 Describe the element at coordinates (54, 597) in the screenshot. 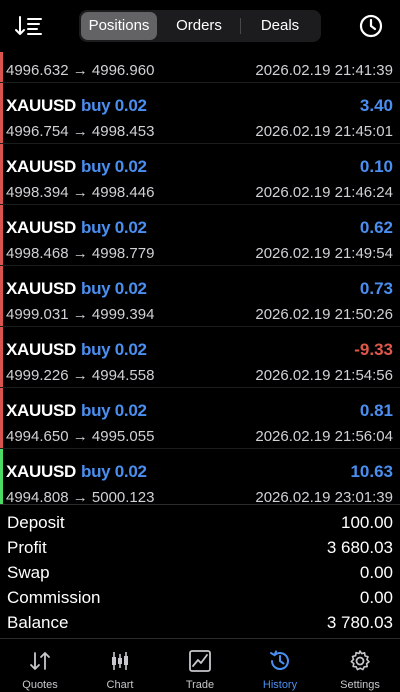

I see `summary-label: Commission` at that location.